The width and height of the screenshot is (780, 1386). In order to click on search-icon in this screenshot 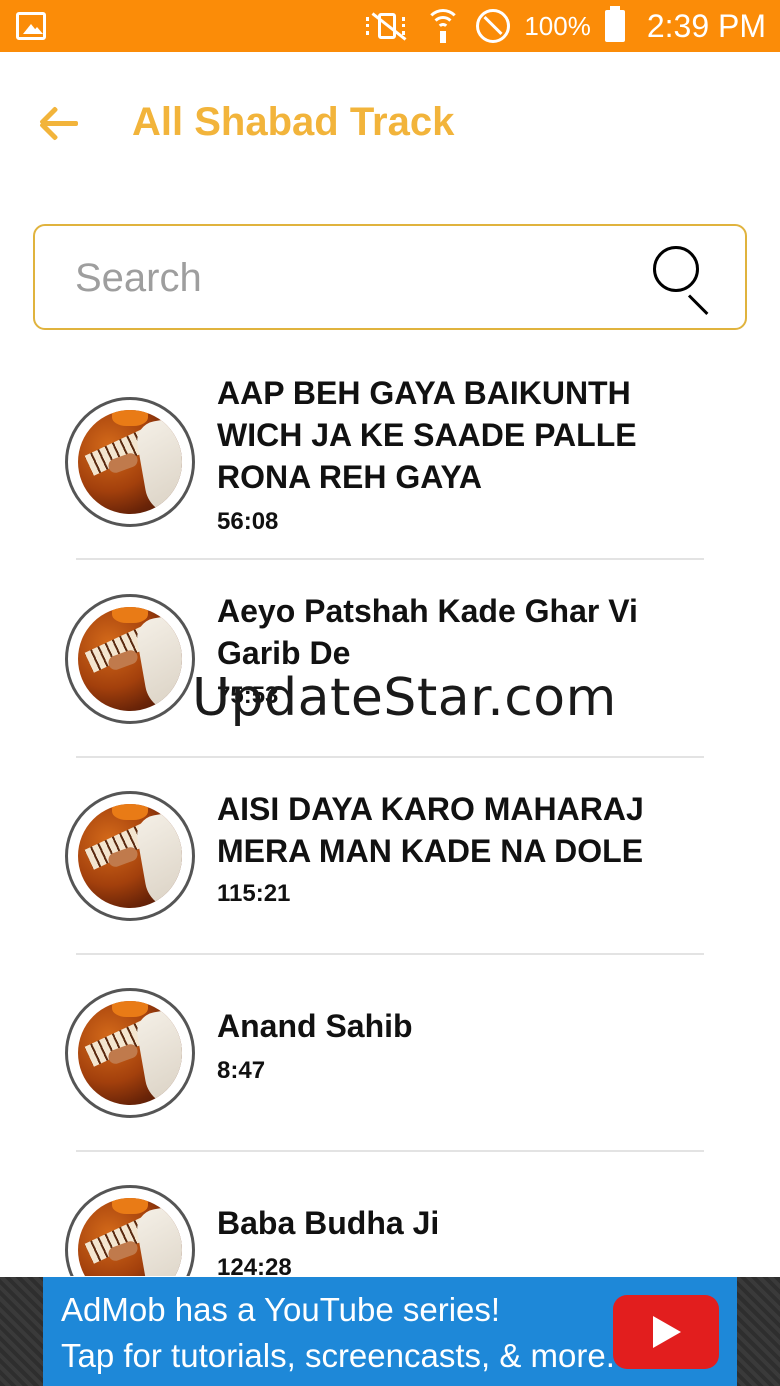, I will do `click(683, 279)`.